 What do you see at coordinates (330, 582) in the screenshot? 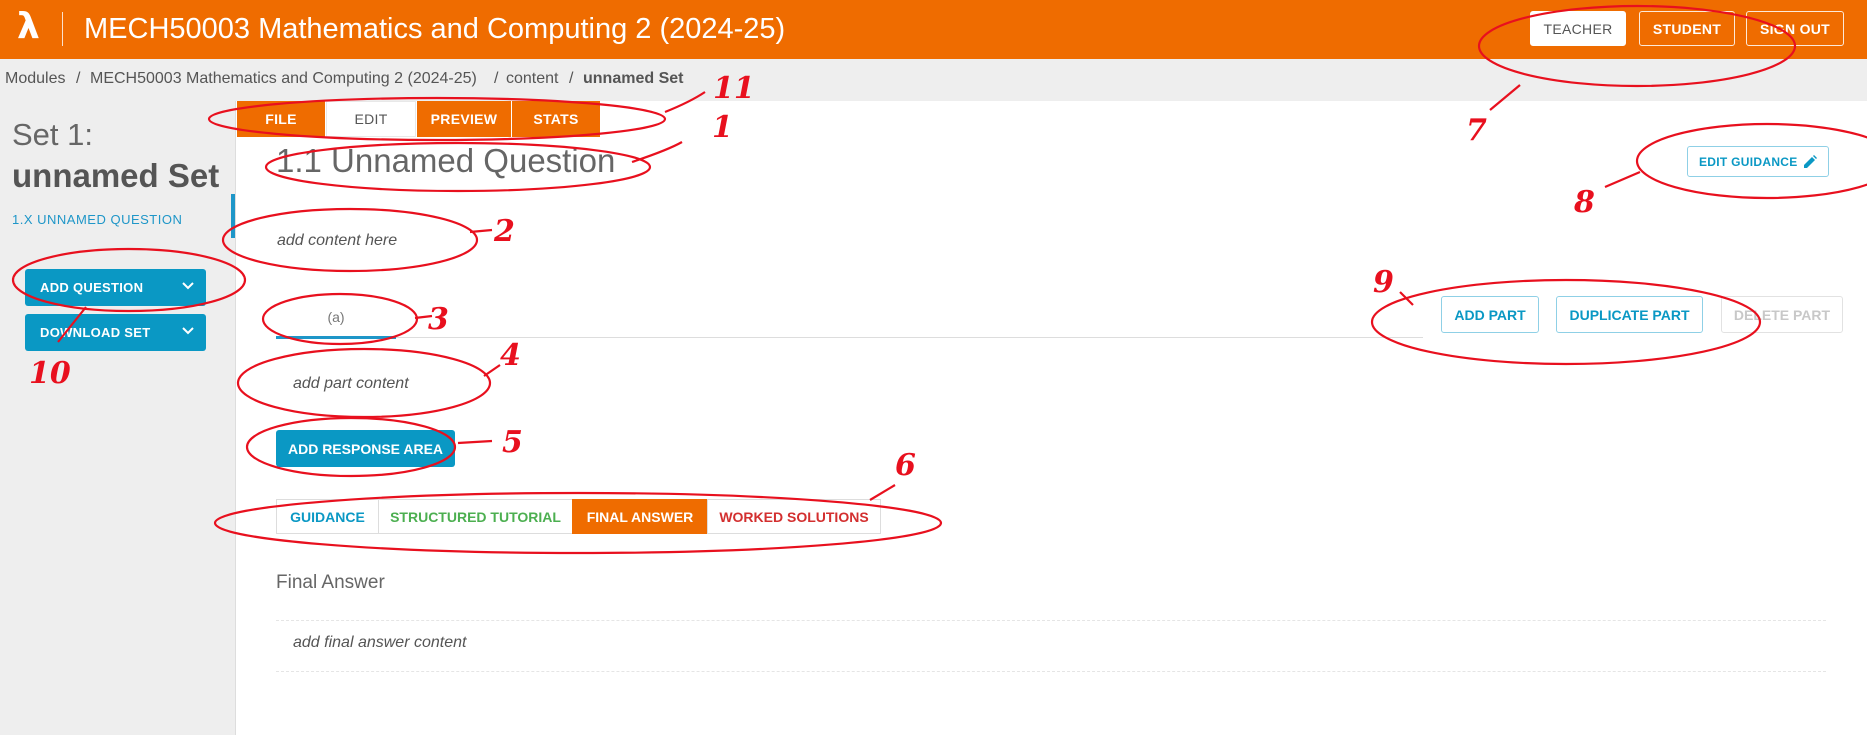
I see `final-answer-heading: Final Answer` at bounding box center [330, 582].